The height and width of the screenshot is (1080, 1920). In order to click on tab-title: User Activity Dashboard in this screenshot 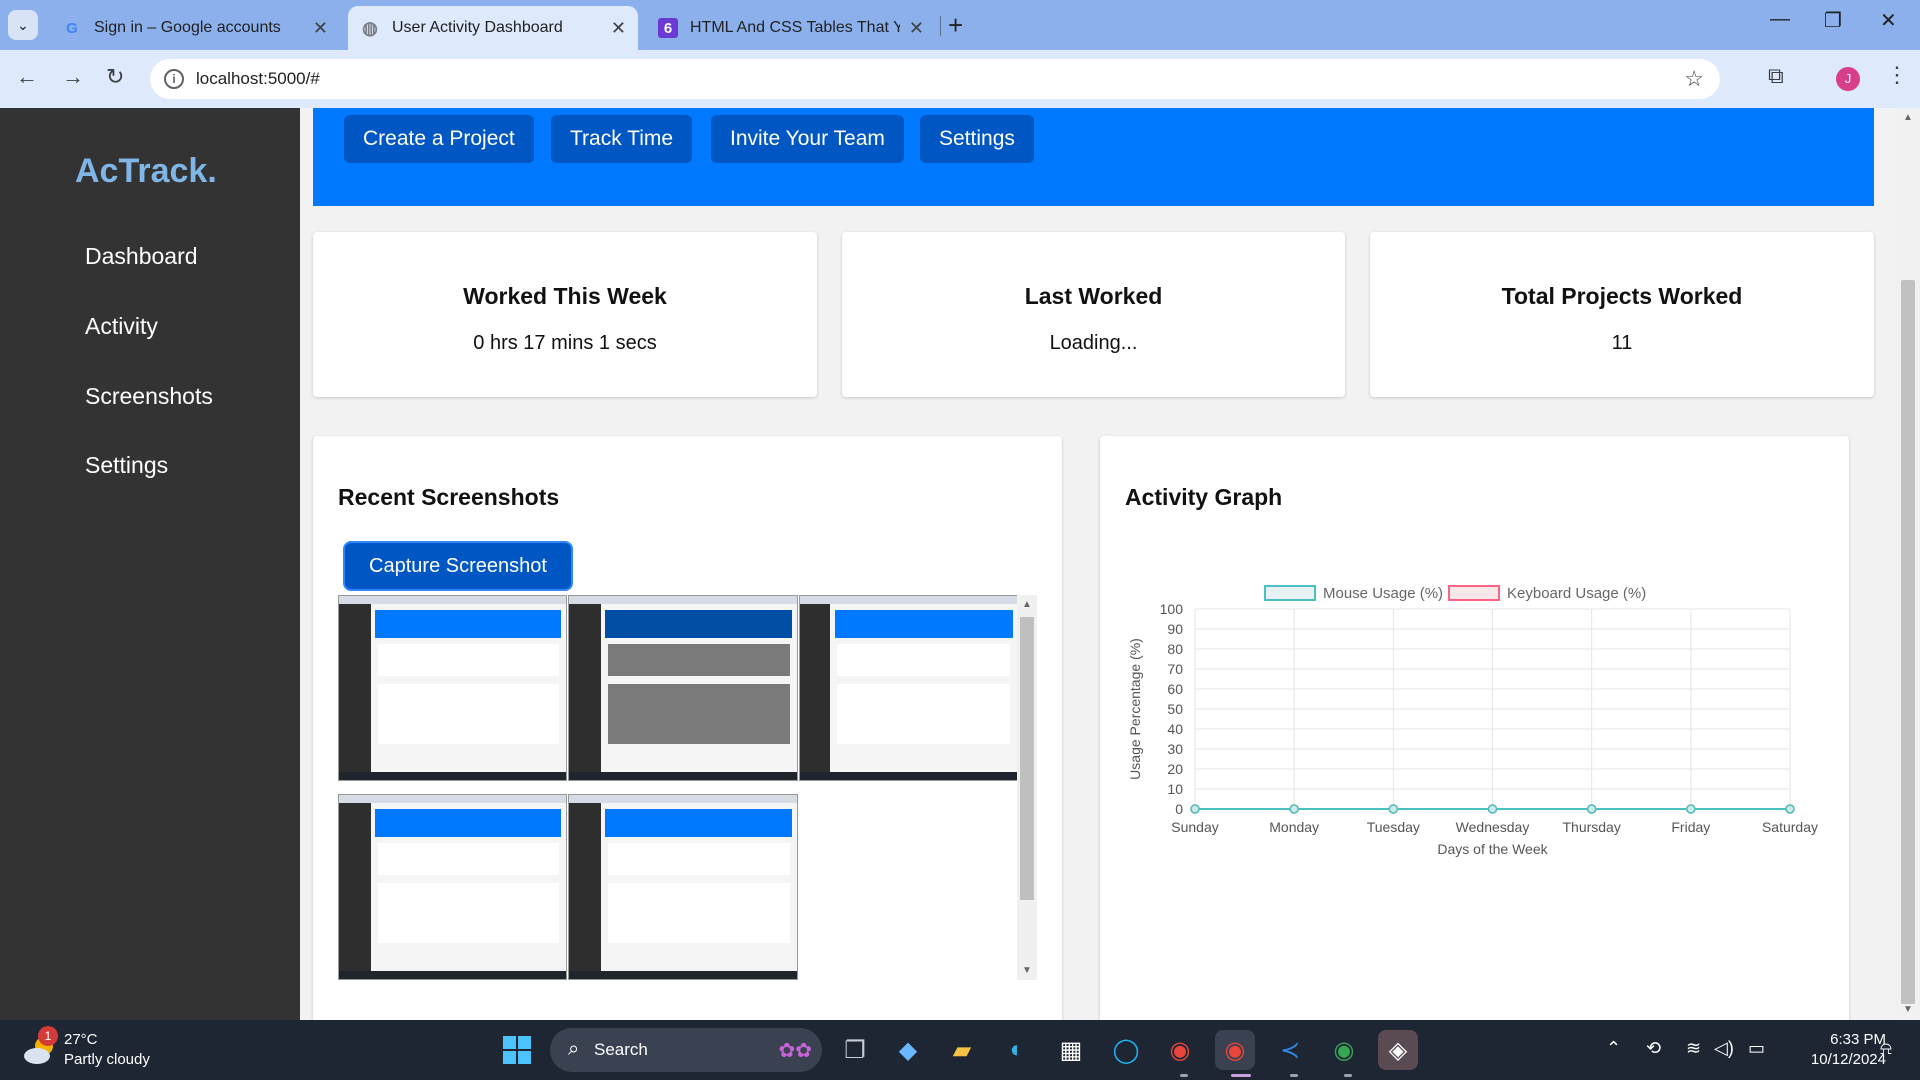, I will do `click(477, 27)`.